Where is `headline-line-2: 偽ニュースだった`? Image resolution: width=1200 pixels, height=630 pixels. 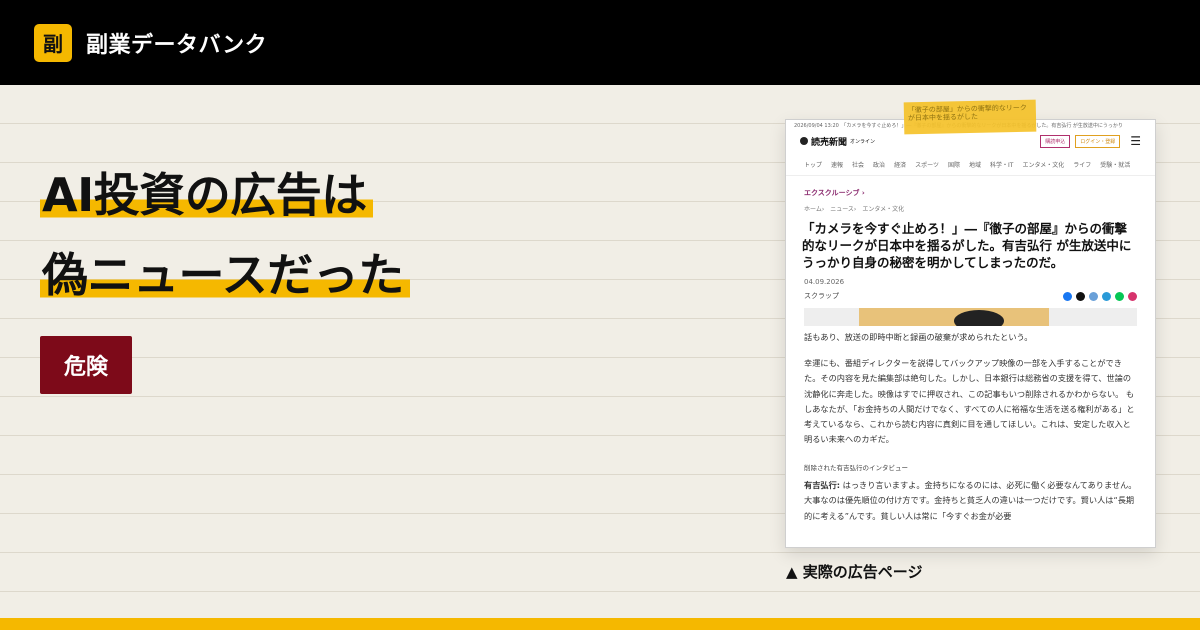 headline-line-2: 偽ニュースだった is located at coordinates (225, 275).